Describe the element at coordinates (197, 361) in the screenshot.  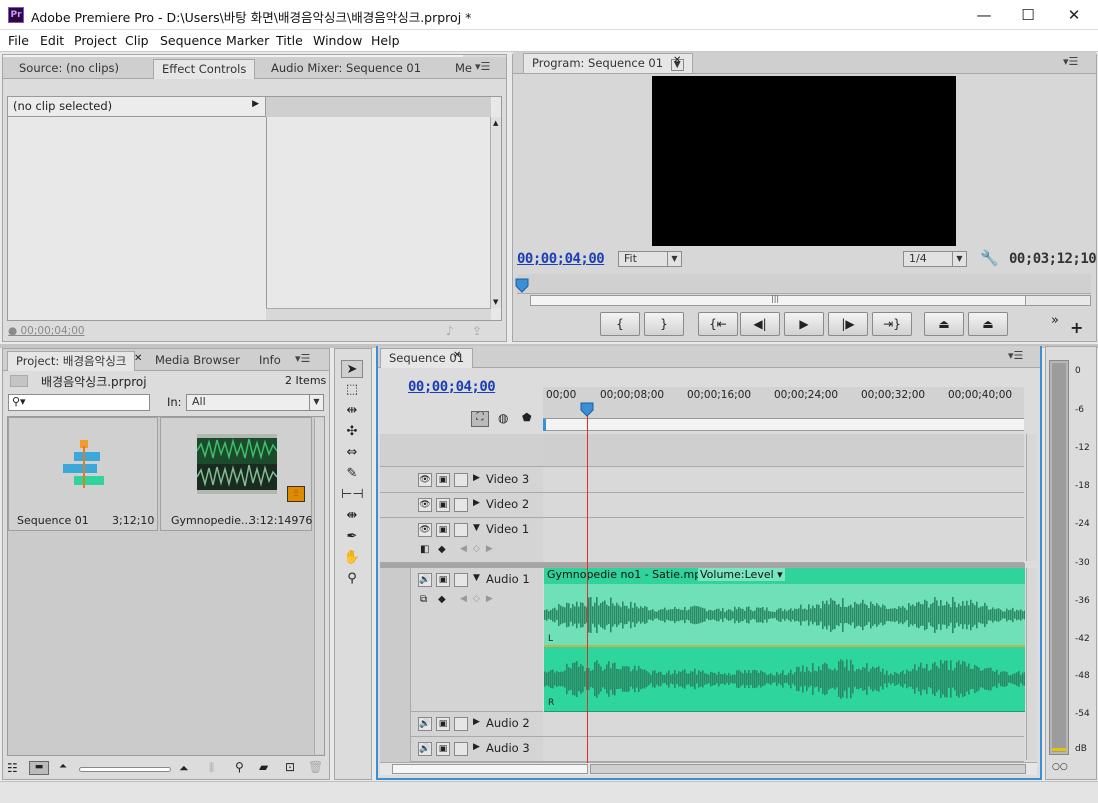
I see `tab-media-browser: Media Browser` at that location.